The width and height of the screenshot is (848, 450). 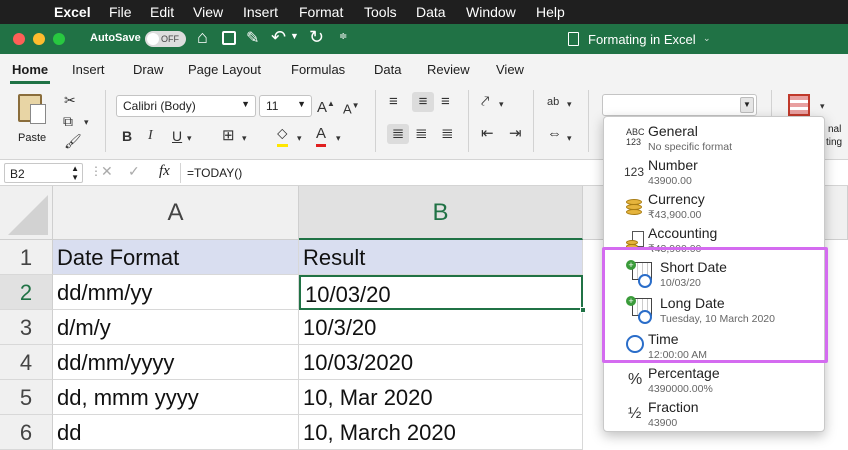 I want to click on underline-chevron-icon: ▾, so click(x=189, y=138).